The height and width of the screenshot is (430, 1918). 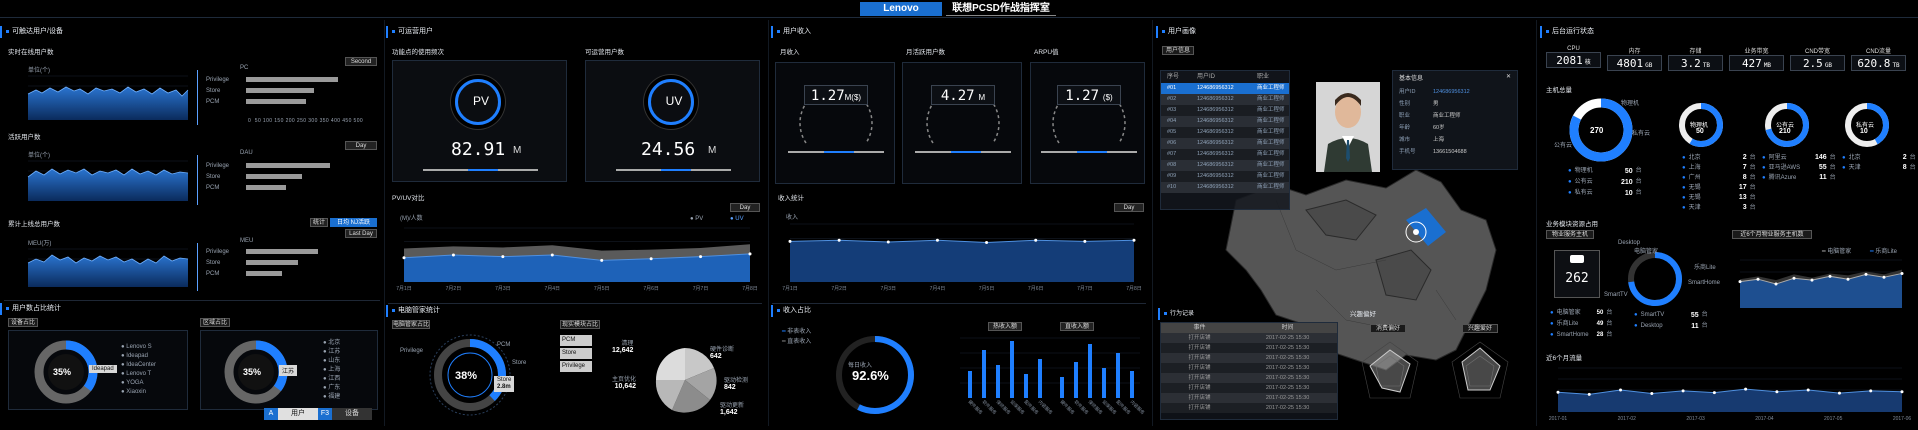 I want to click on table-row: #09 124686956312 商业工程师, so click(x=1225, y=176).